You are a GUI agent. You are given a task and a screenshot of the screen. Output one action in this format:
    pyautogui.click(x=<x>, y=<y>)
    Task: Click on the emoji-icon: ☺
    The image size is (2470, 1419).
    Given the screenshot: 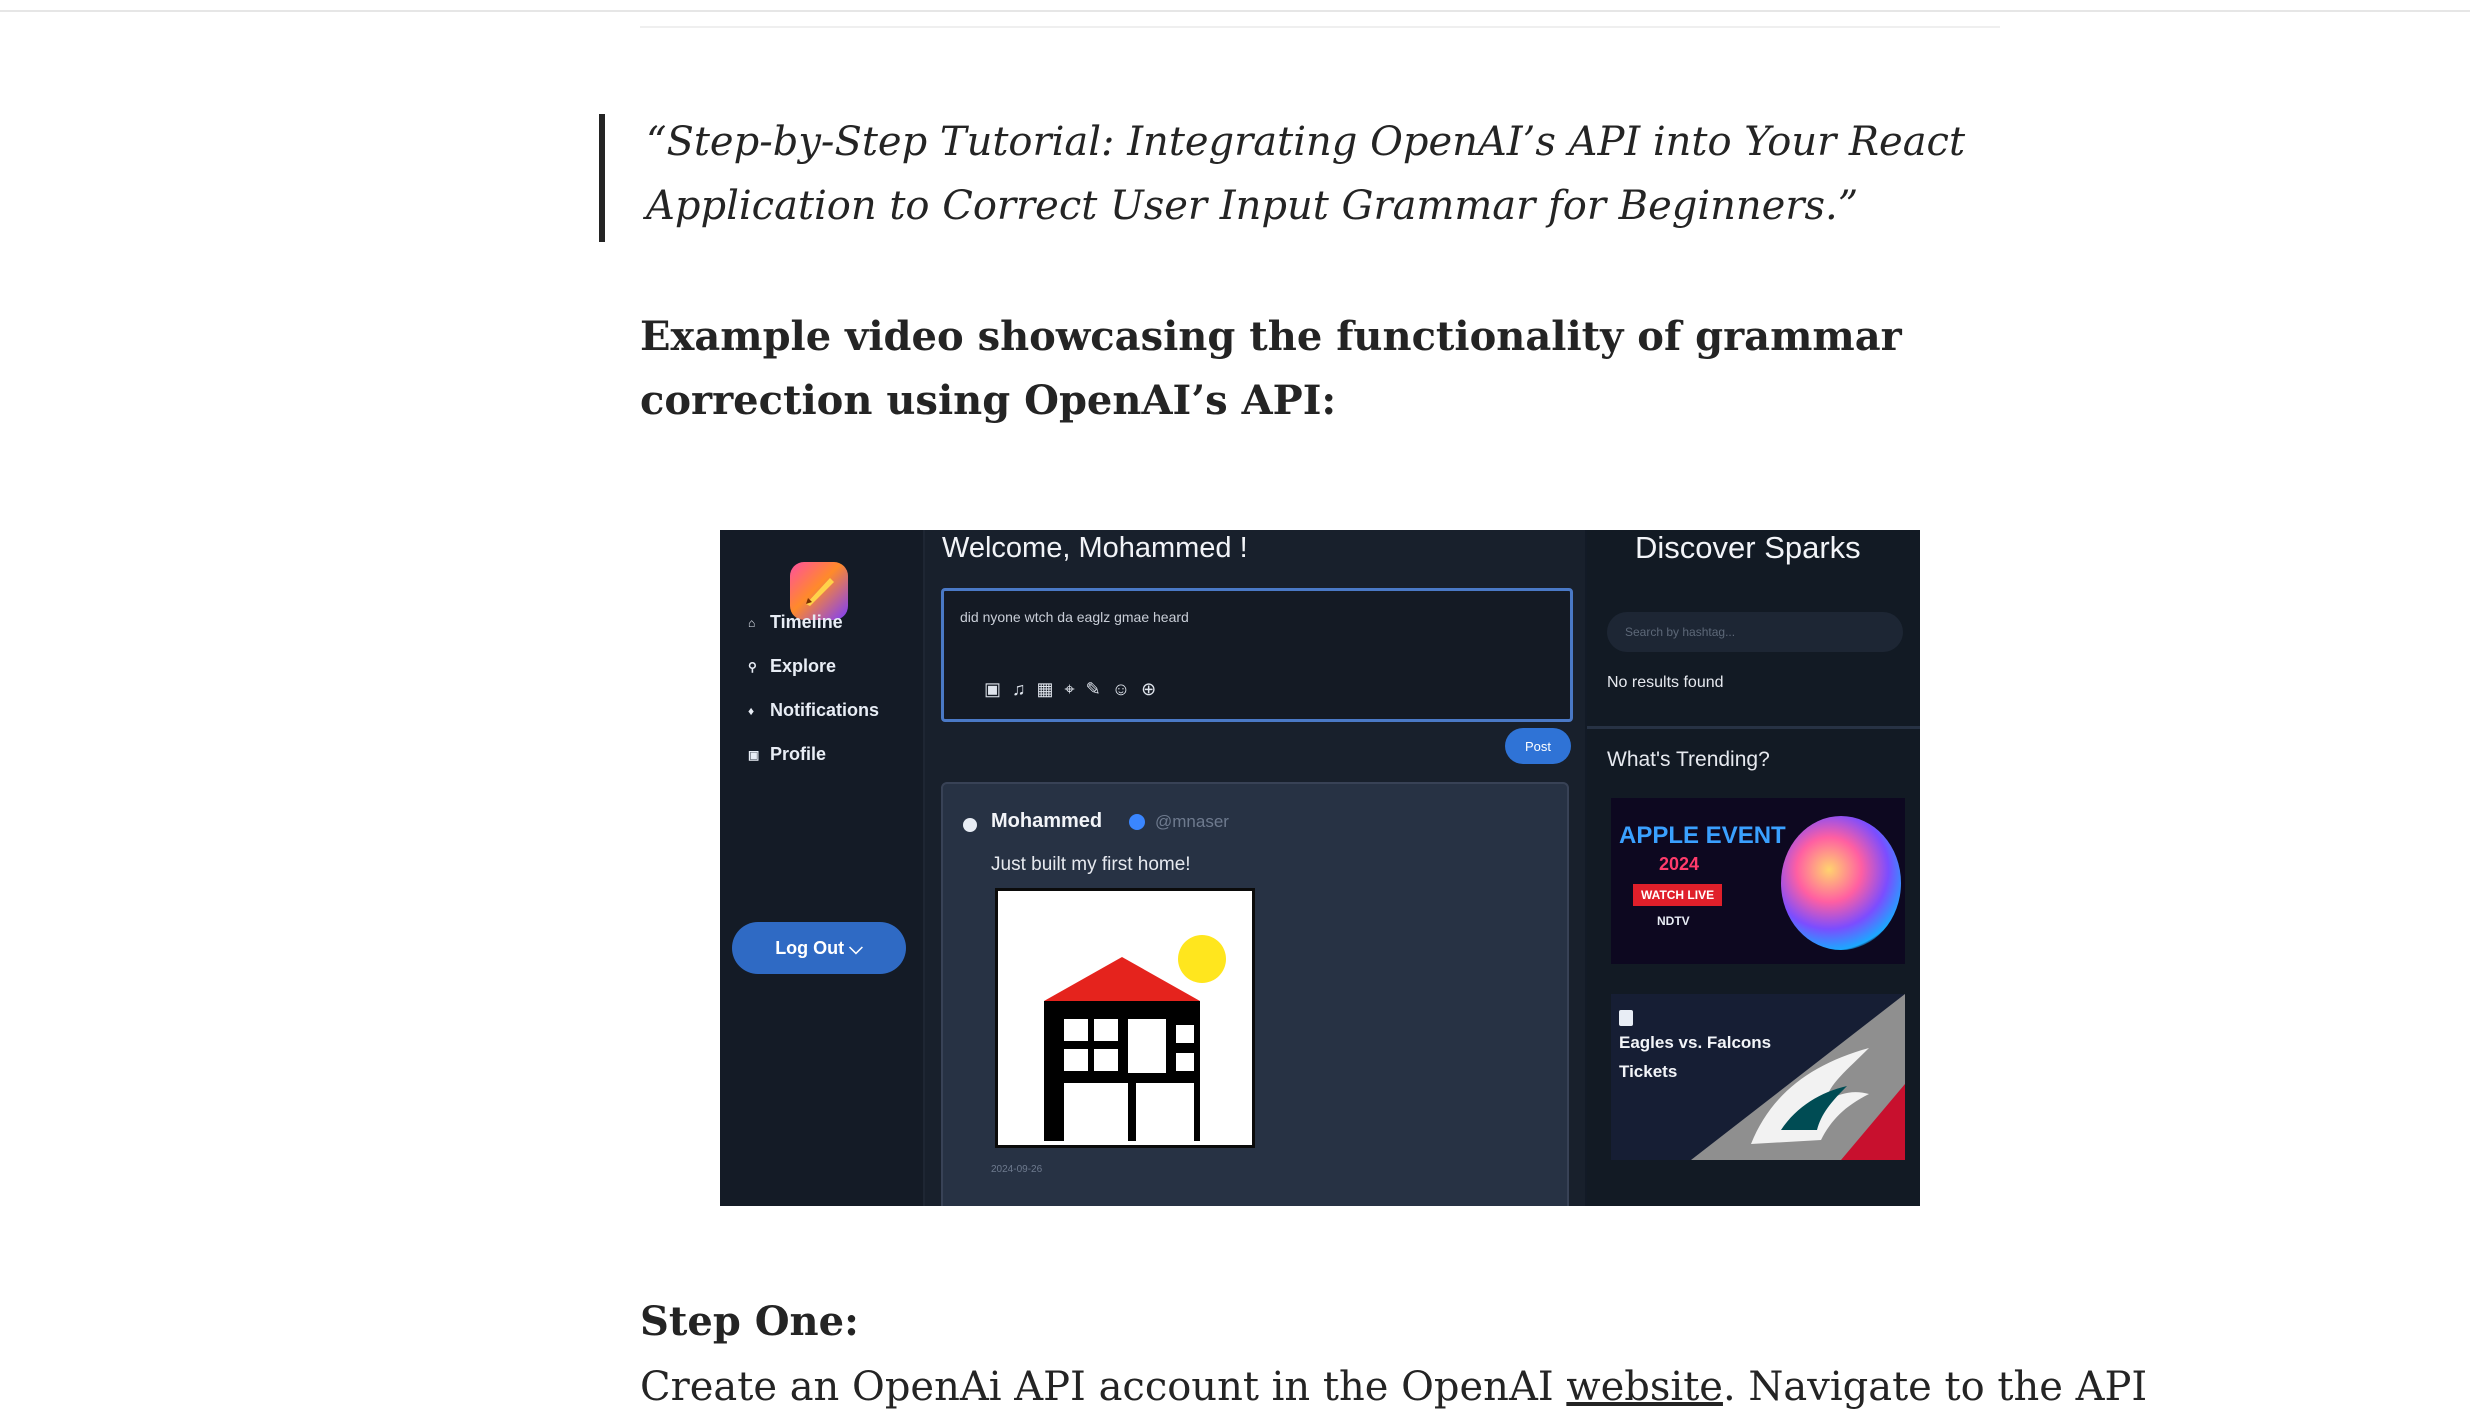 What is the action you would take?
    pyautogui.click(x=1121, y=689)
    